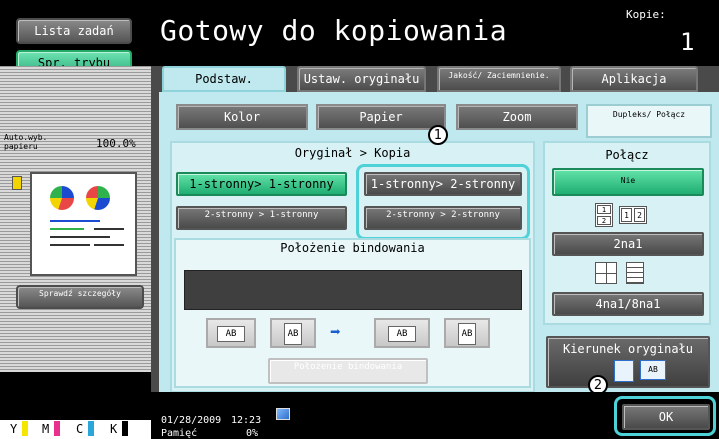 This screenshot has height=439, width=719. Describe the element at coordinates (604, 215) in the screenshot. I see `two-in-one-icon-a: 1 2` at that location.